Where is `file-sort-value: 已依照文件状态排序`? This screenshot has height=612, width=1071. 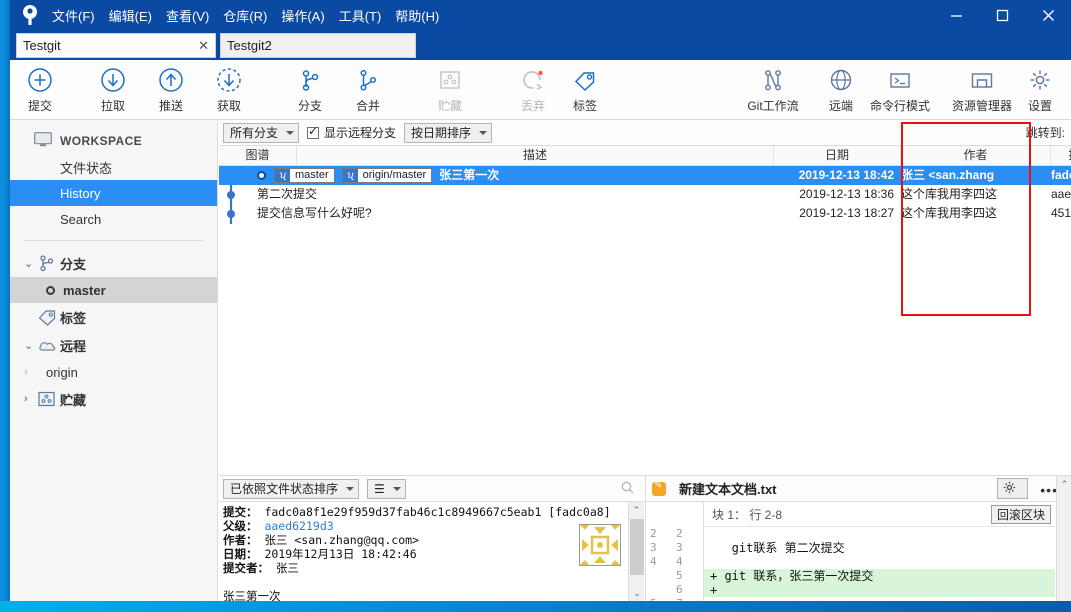 file-sort-value: 已依照文件状态排序 is located at coordinates (284, 489).